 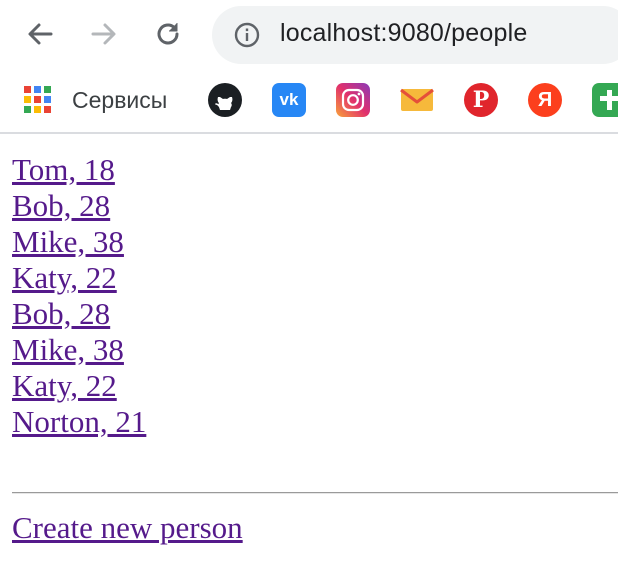 I want to click on bookmark-github, so click(x=225, y=100).